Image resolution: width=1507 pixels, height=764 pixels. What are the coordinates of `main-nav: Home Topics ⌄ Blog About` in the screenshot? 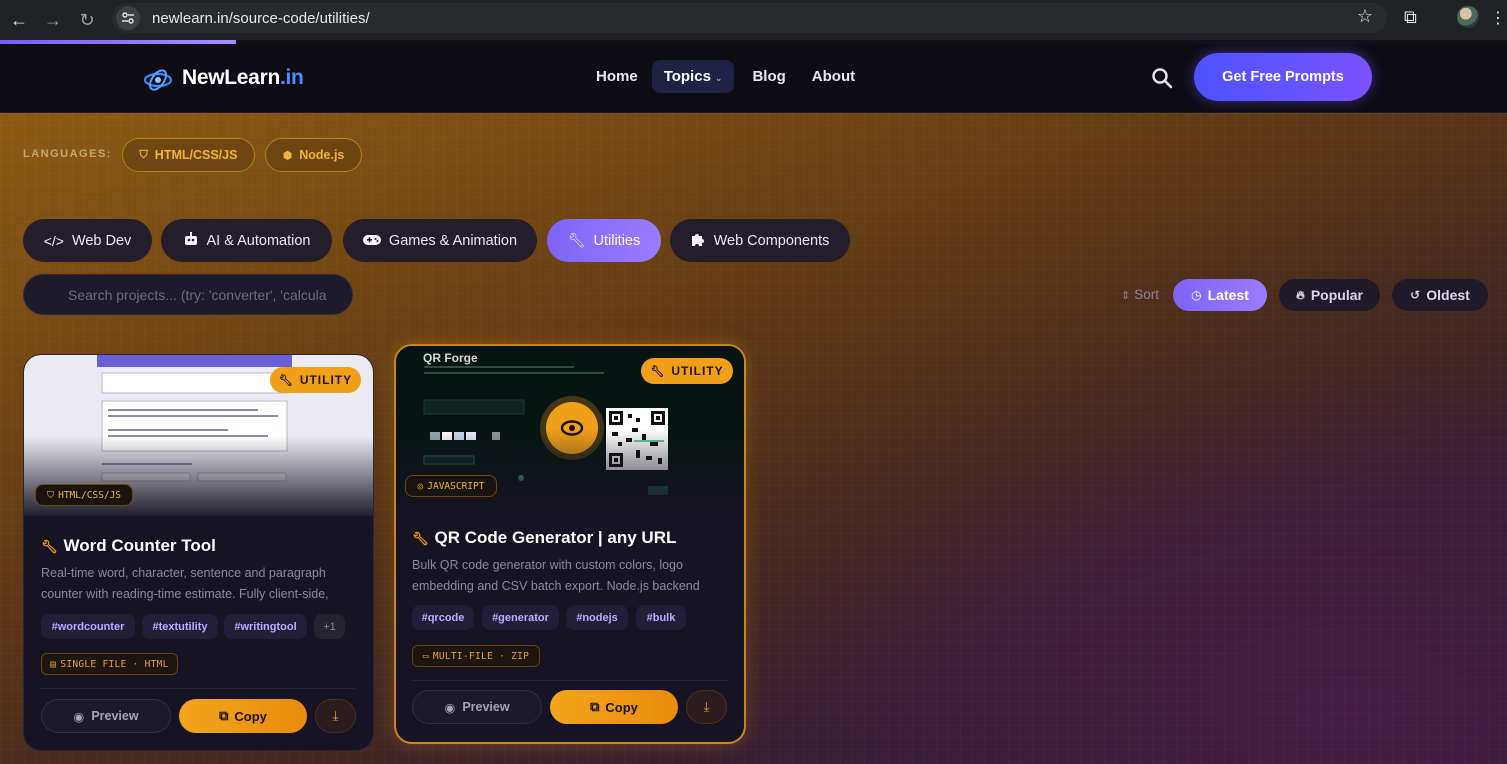 It's located at (726, 76).